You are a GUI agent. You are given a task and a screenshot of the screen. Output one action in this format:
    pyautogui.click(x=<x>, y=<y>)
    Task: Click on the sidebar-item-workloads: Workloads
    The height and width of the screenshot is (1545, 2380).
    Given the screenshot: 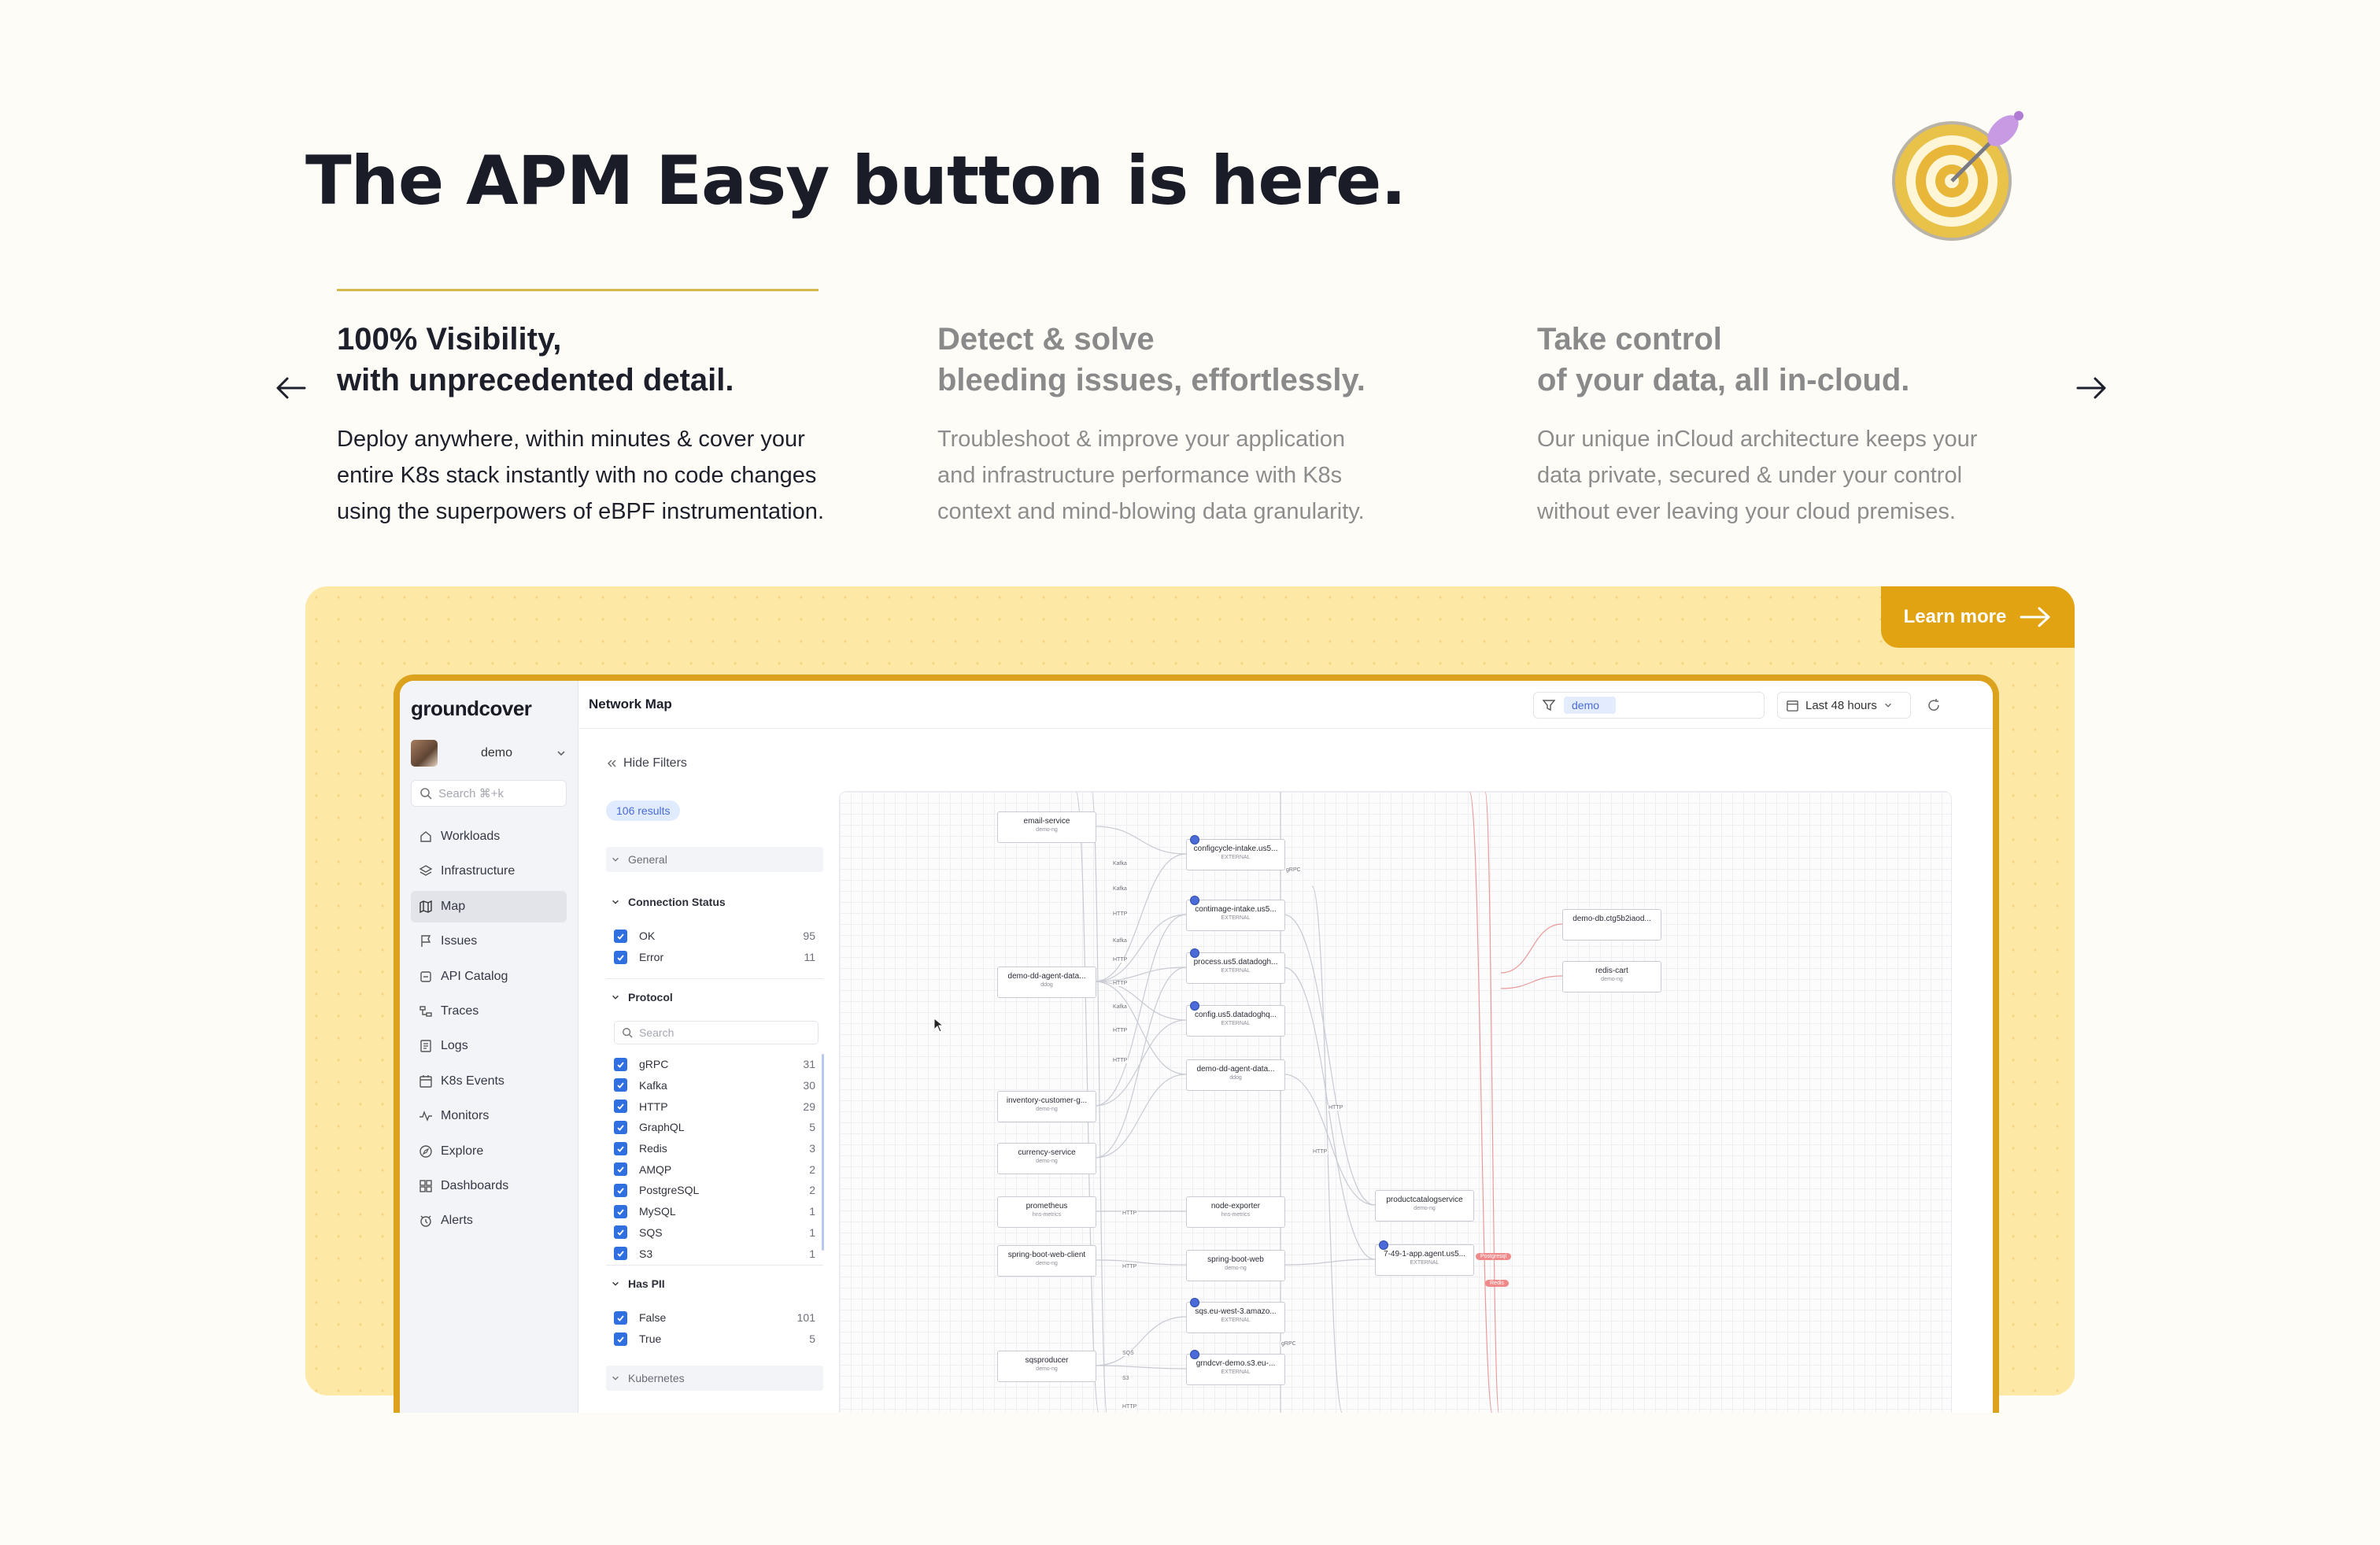 What is the action you would take?
    pyautogui.click(x=489, y=836)
    